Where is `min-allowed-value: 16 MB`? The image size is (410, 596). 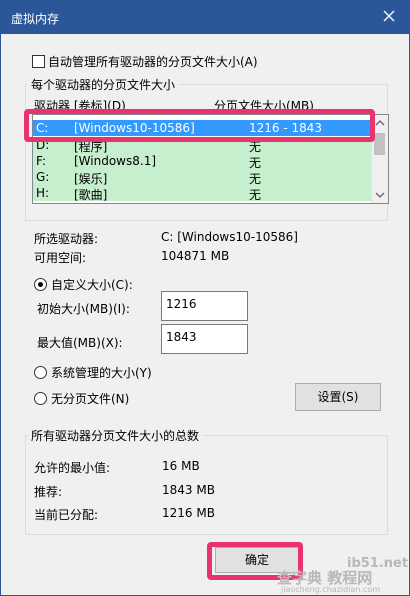
min-allowed-value: 16 MB is located at coordinates (181, 466).